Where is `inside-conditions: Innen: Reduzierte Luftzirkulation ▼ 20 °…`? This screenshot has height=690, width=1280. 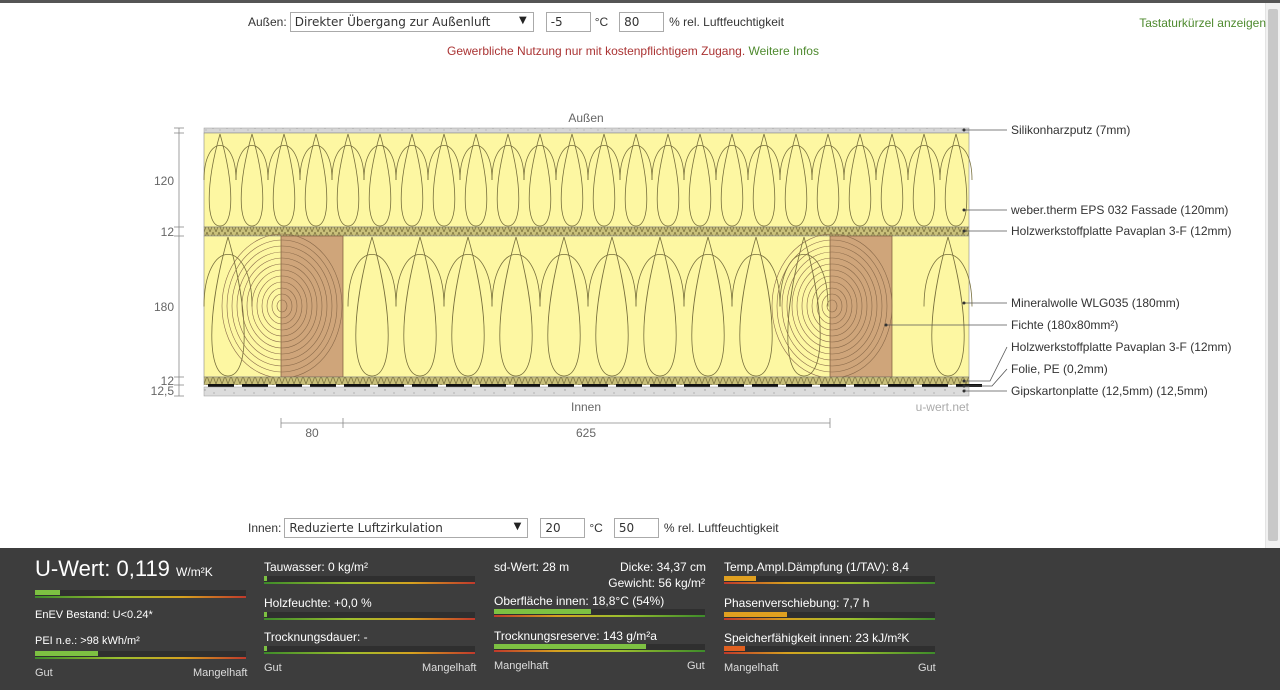 inside-conditions: Innen: Reduzierte Luftzirkulation ▼ 20 °… is located at coordinates (513, 528).